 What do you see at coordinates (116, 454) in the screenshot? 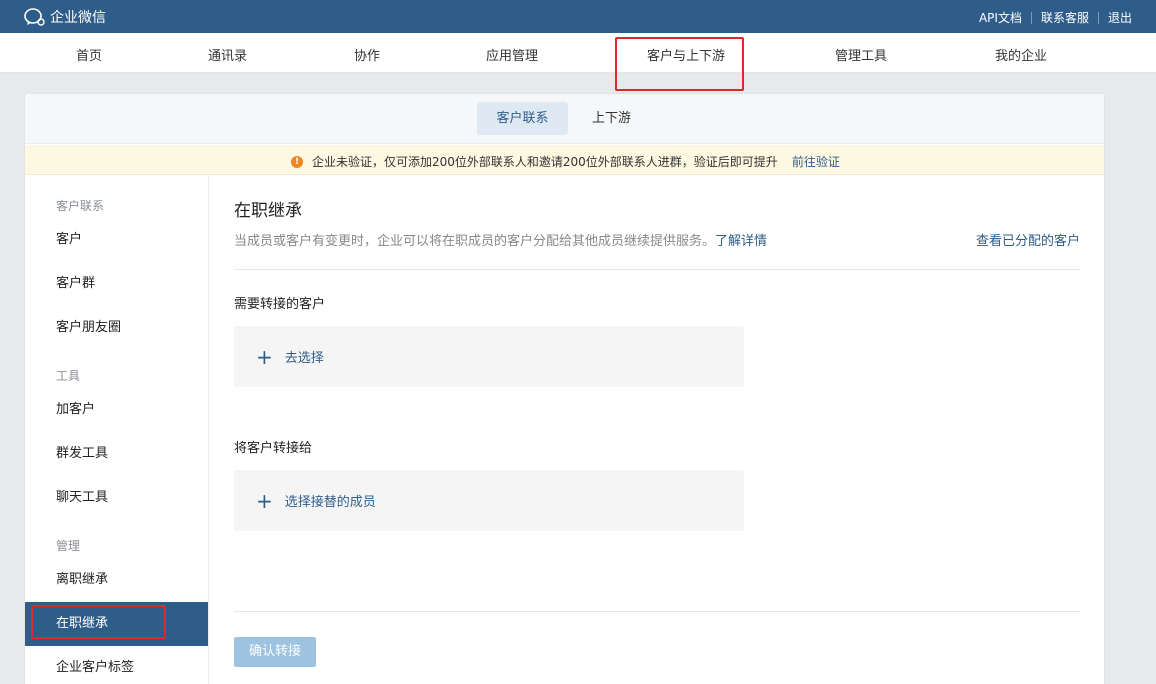
I see `sidebar-item-broadcast: 群发工具` at bounding box center [116, 454].